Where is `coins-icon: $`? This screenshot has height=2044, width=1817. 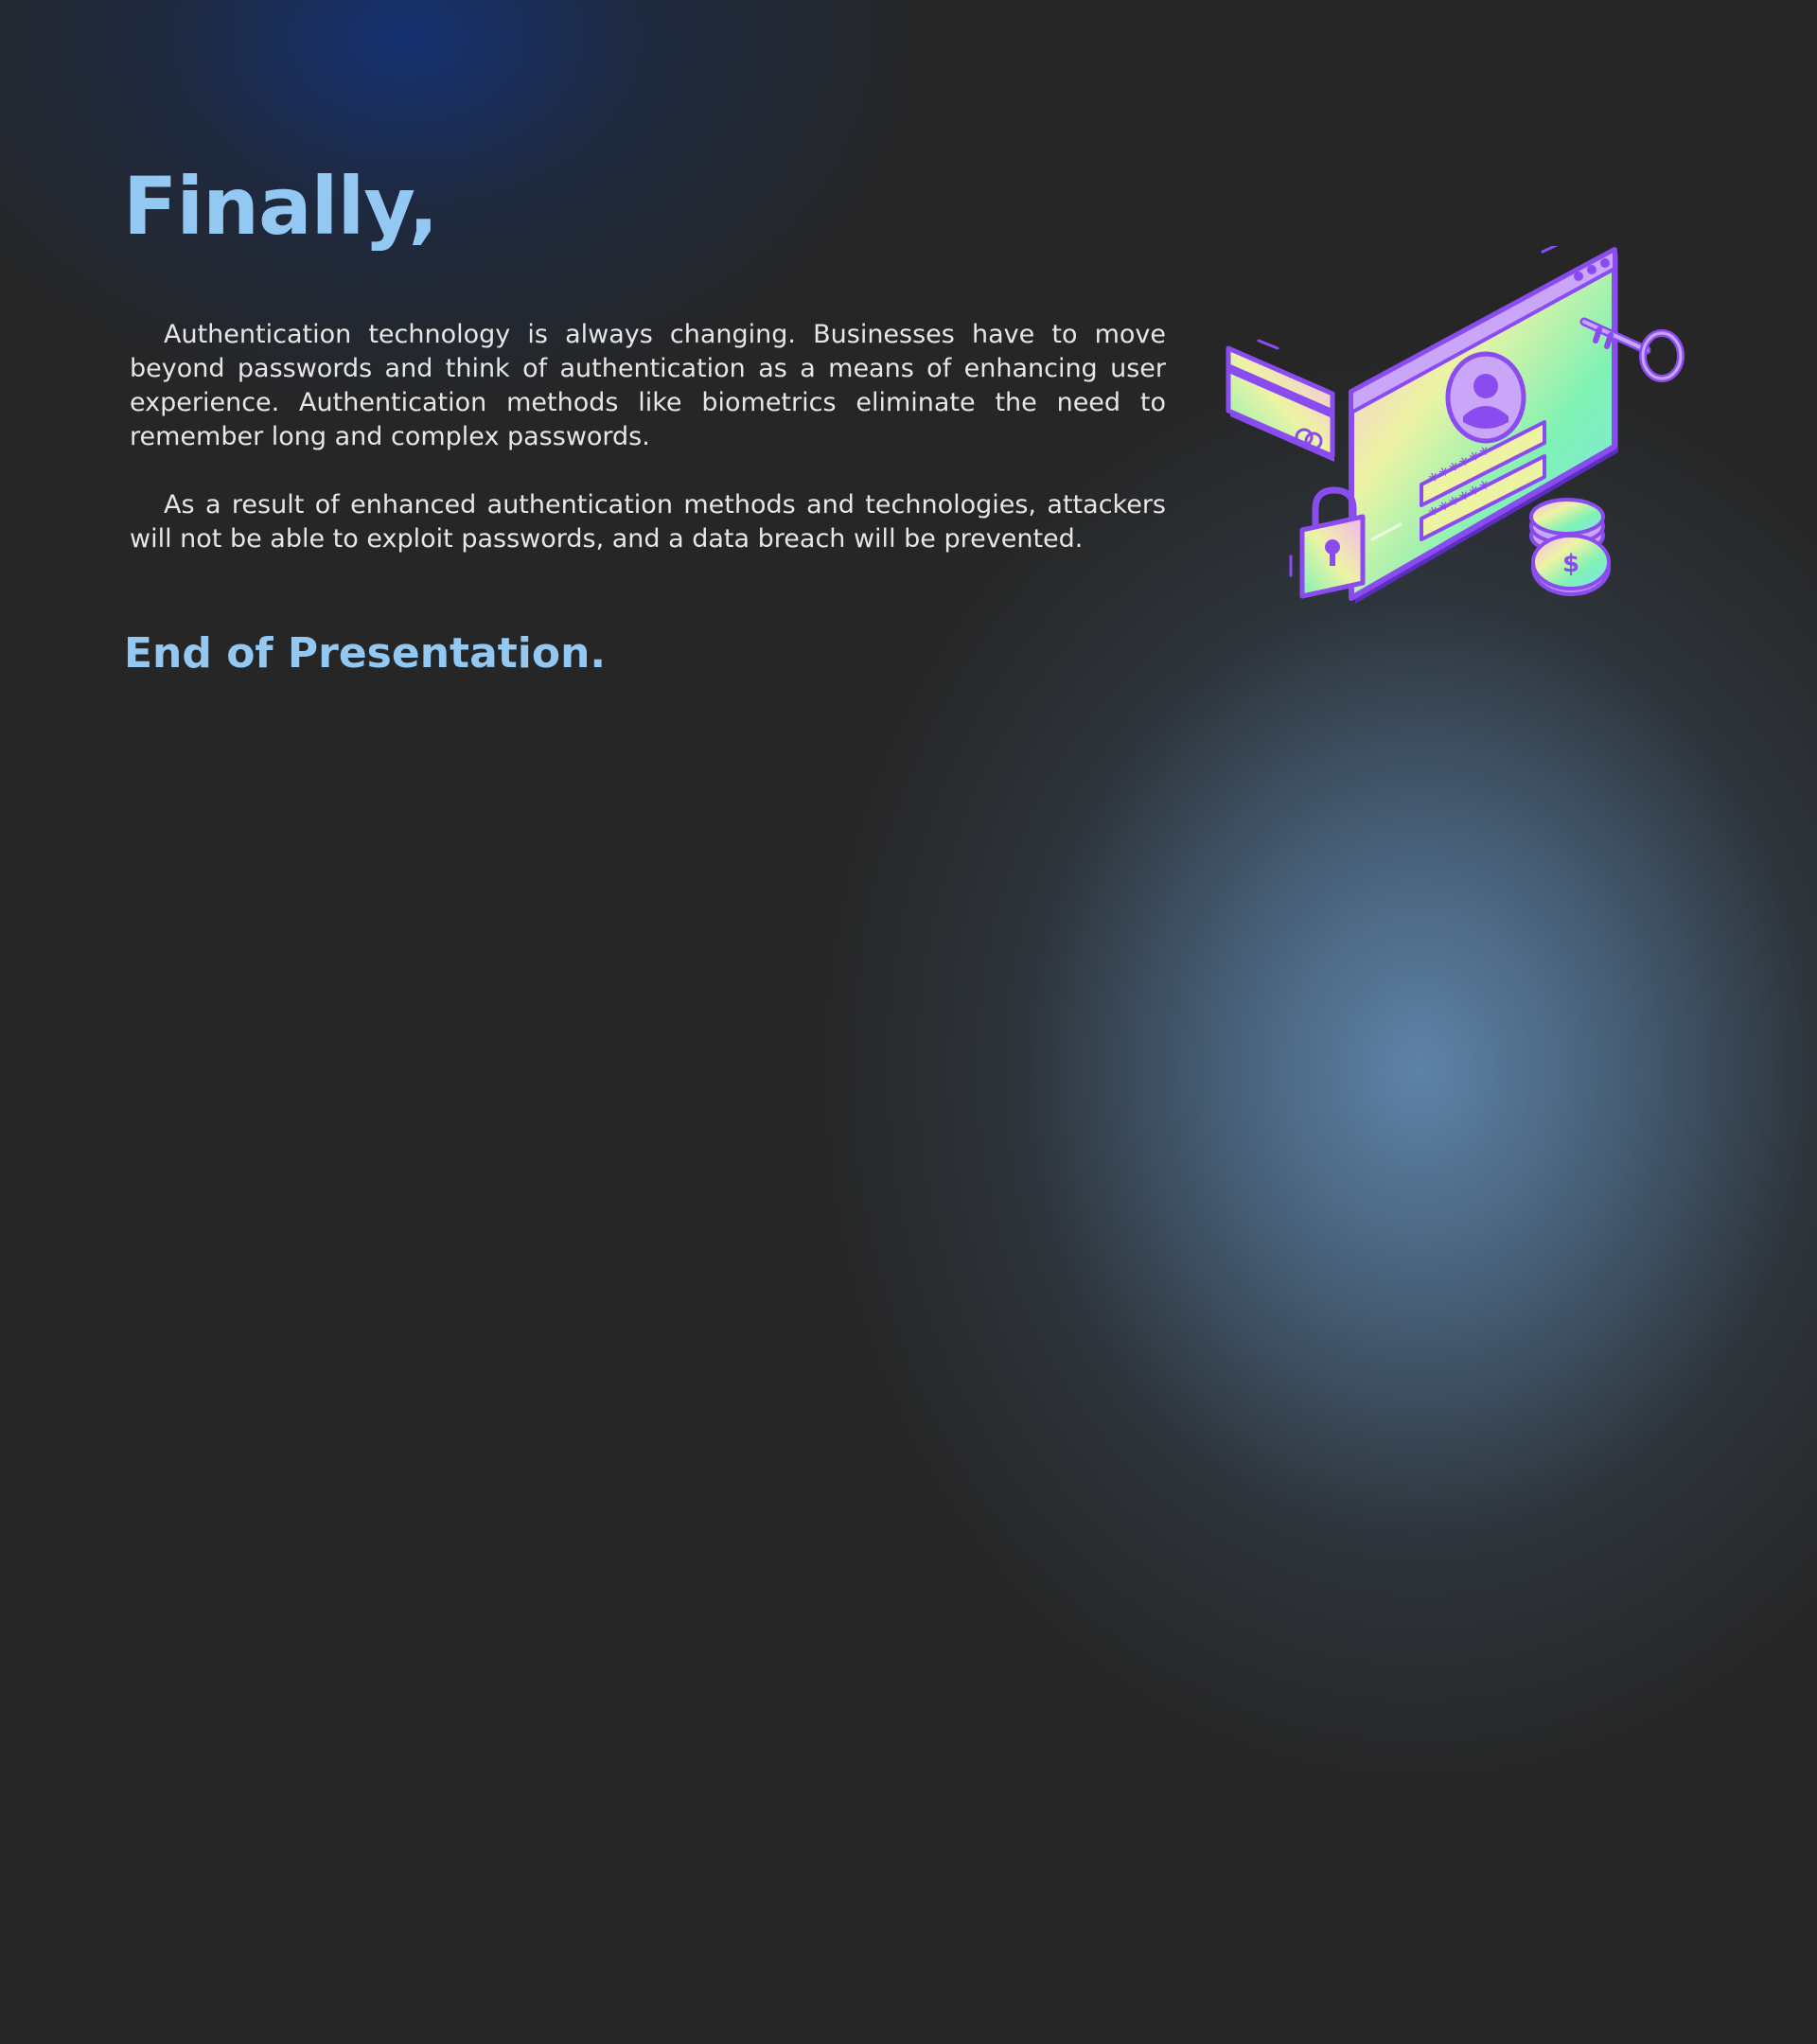
coins-icon: $ is located at coordinates (1570, 547).